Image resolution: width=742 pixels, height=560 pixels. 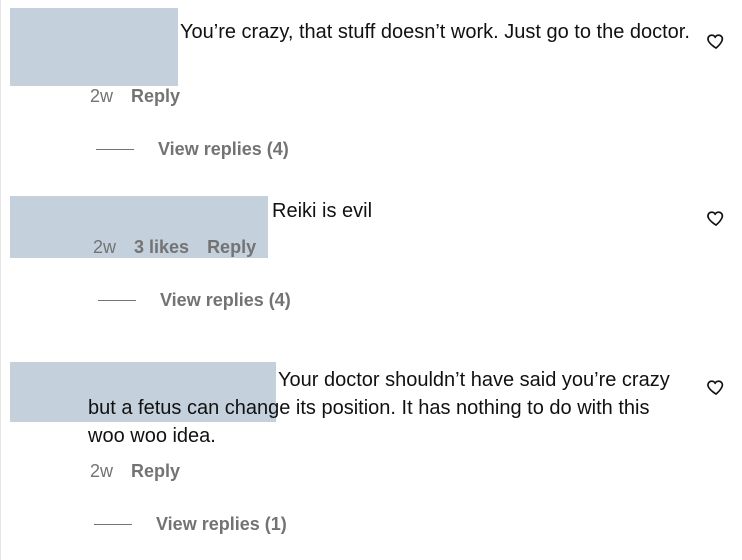 I want to click on view-replies-label: View replies (1), so click(x=221, y=524).